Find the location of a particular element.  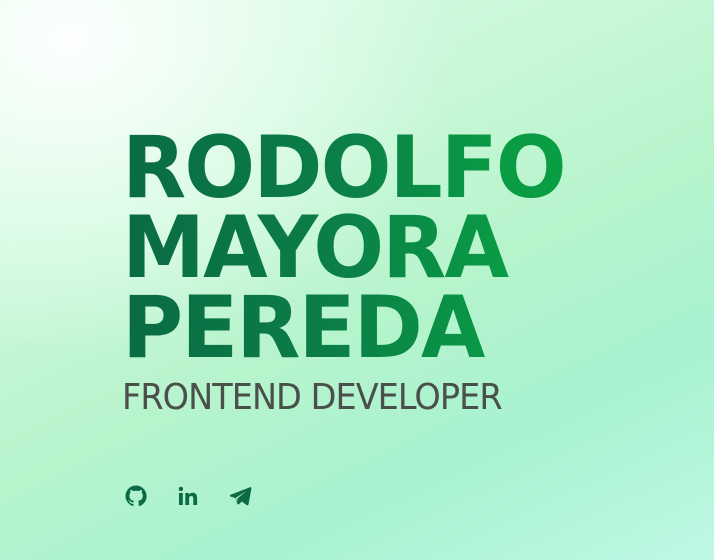

job-title: FRONTEND DEVELOPER is located at coordinates (312, 397).